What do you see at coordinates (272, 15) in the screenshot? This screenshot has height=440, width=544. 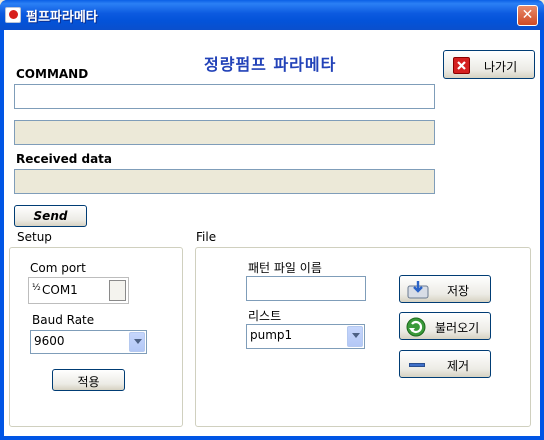 I see `title-bar: 펌프파라메타 ✕` at bounding box center [272, 15].